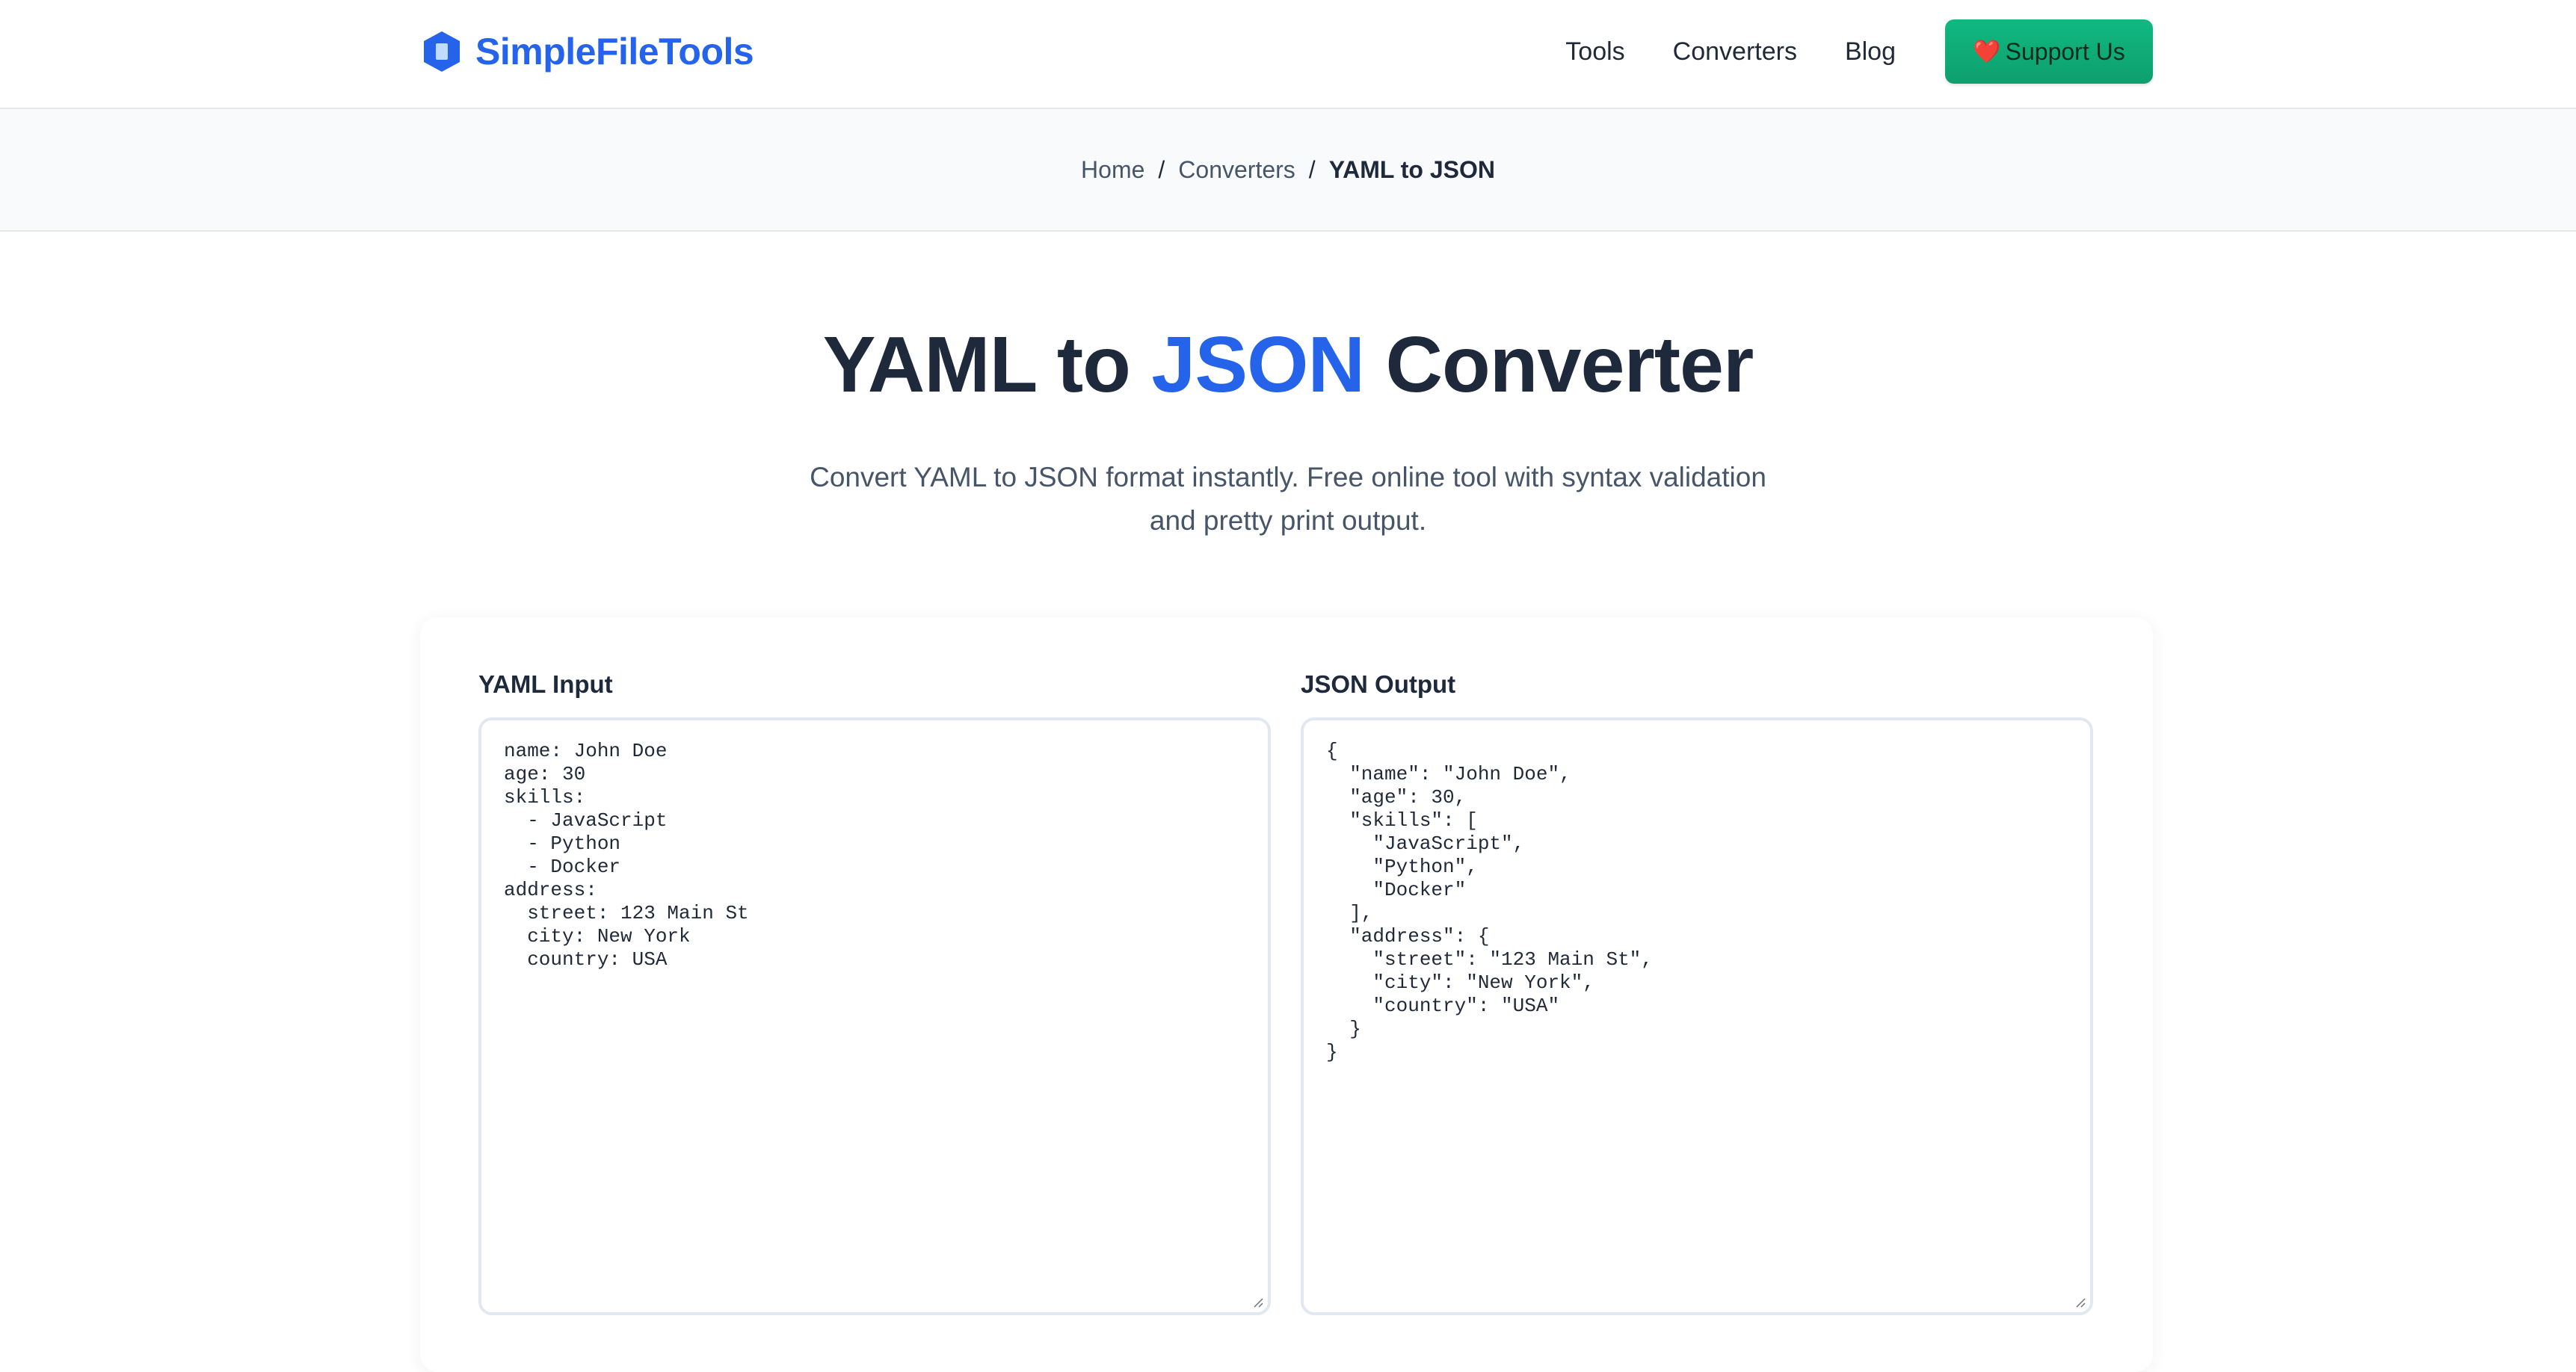 The image size is (2576, 1372). I want to click on breadcrumb-converters: Converters, so click(1236, 170).